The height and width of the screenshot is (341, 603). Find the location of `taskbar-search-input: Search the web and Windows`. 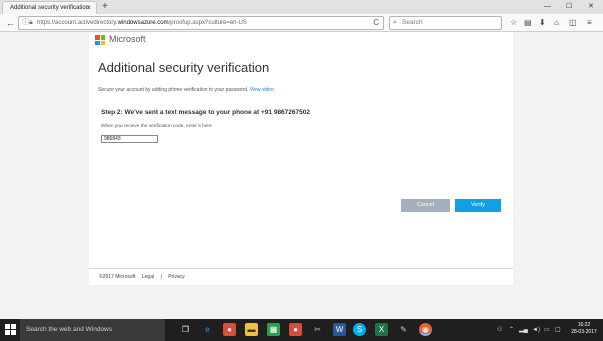

taskbar-search-input: Search the web and Windows is located at coordinates (92, 330).